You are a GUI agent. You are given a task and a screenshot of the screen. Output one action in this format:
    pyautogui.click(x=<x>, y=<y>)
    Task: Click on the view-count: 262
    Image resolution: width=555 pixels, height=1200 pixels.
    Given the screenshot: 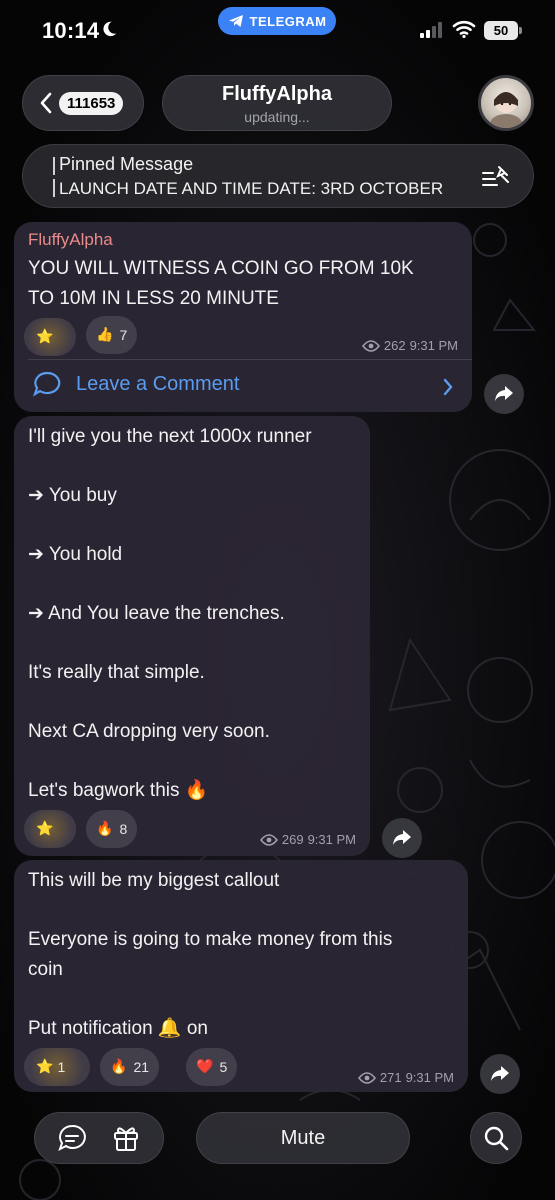 What is the action you would take?
    pyautogui.click(x=394, y=345)
    